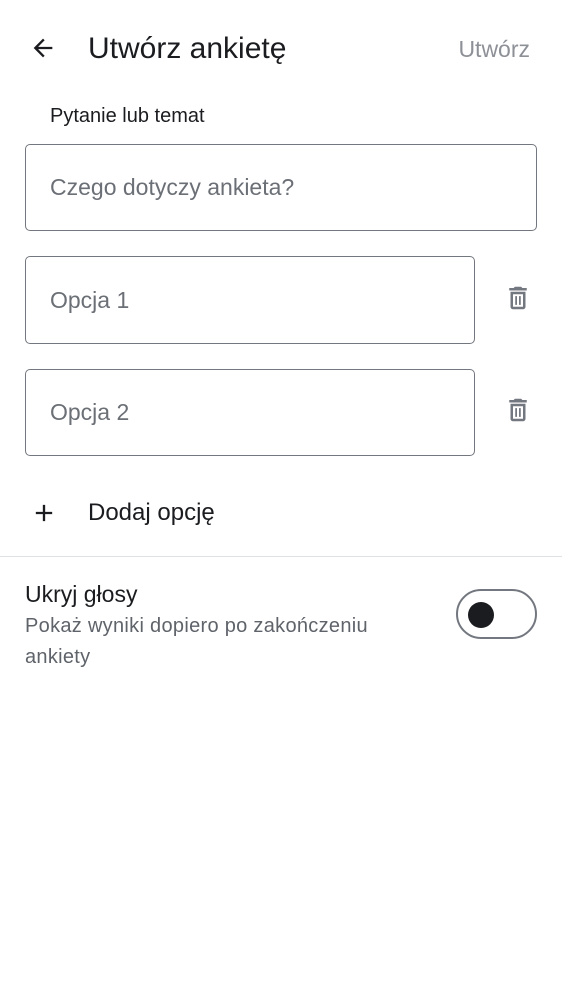 The height and width of the screenshot is (1000, 562). I want to click on add-option-label: Dodaj opcję, so click(151, 512).